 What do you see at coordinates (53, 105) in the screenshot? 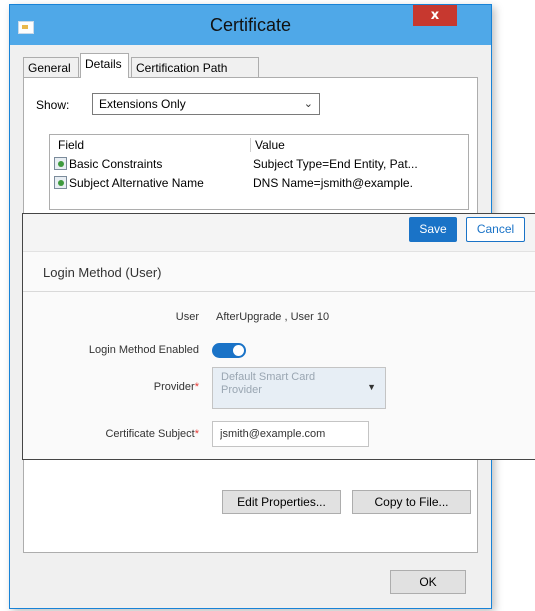
I see `show-label: Show:` at bounding box center [53, 105].